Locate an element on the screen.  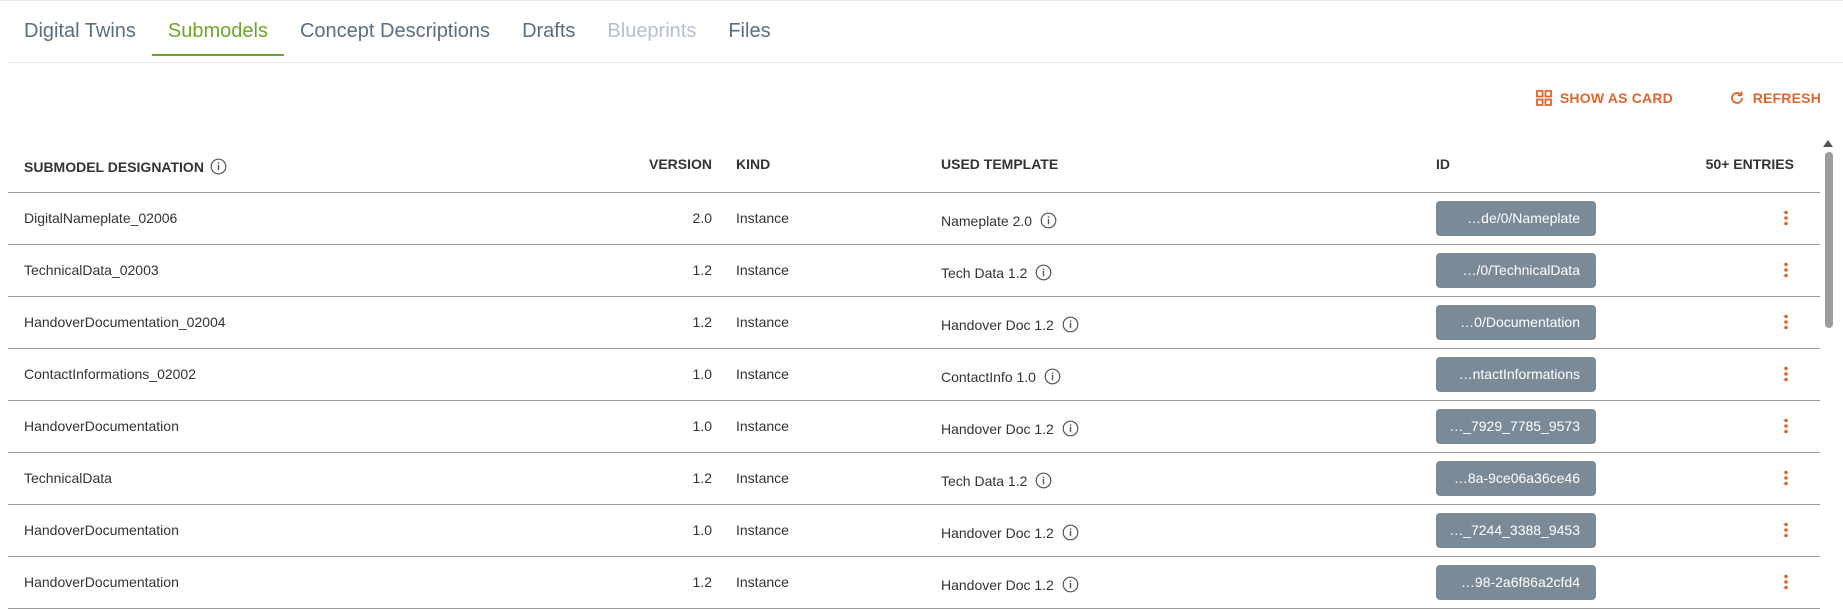
id-chip: …0/Documentation is located at coordinates (1516, 322).